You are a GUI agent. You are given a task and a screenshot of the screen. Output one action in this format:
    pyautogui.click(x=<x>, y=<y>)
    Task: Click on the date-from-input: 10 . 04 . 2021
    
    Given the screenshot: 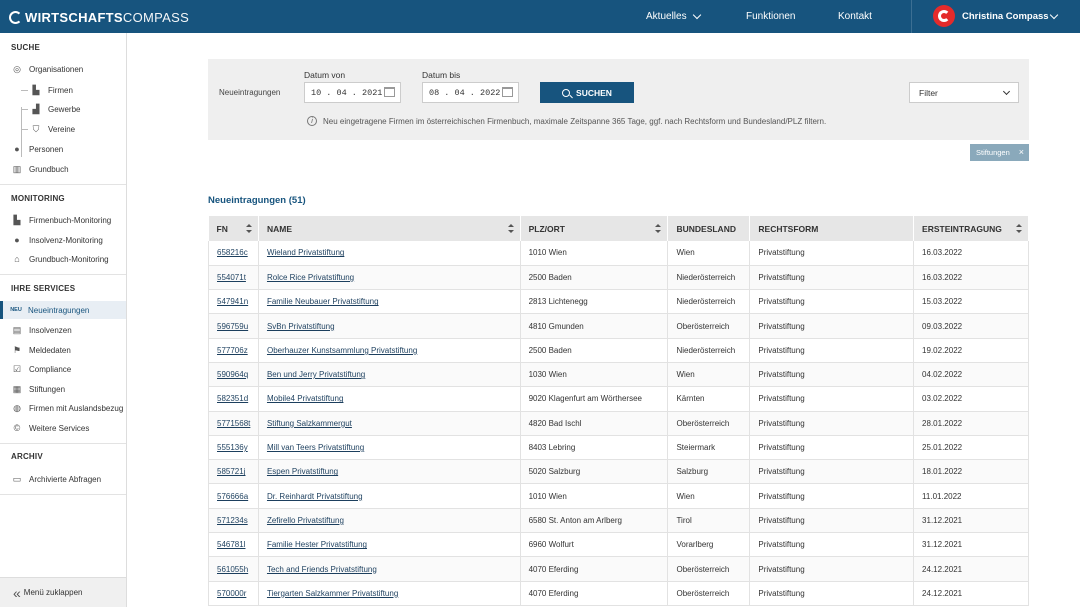 What is the action you would take?
    pyautogui.click(x=352, y=92)
    